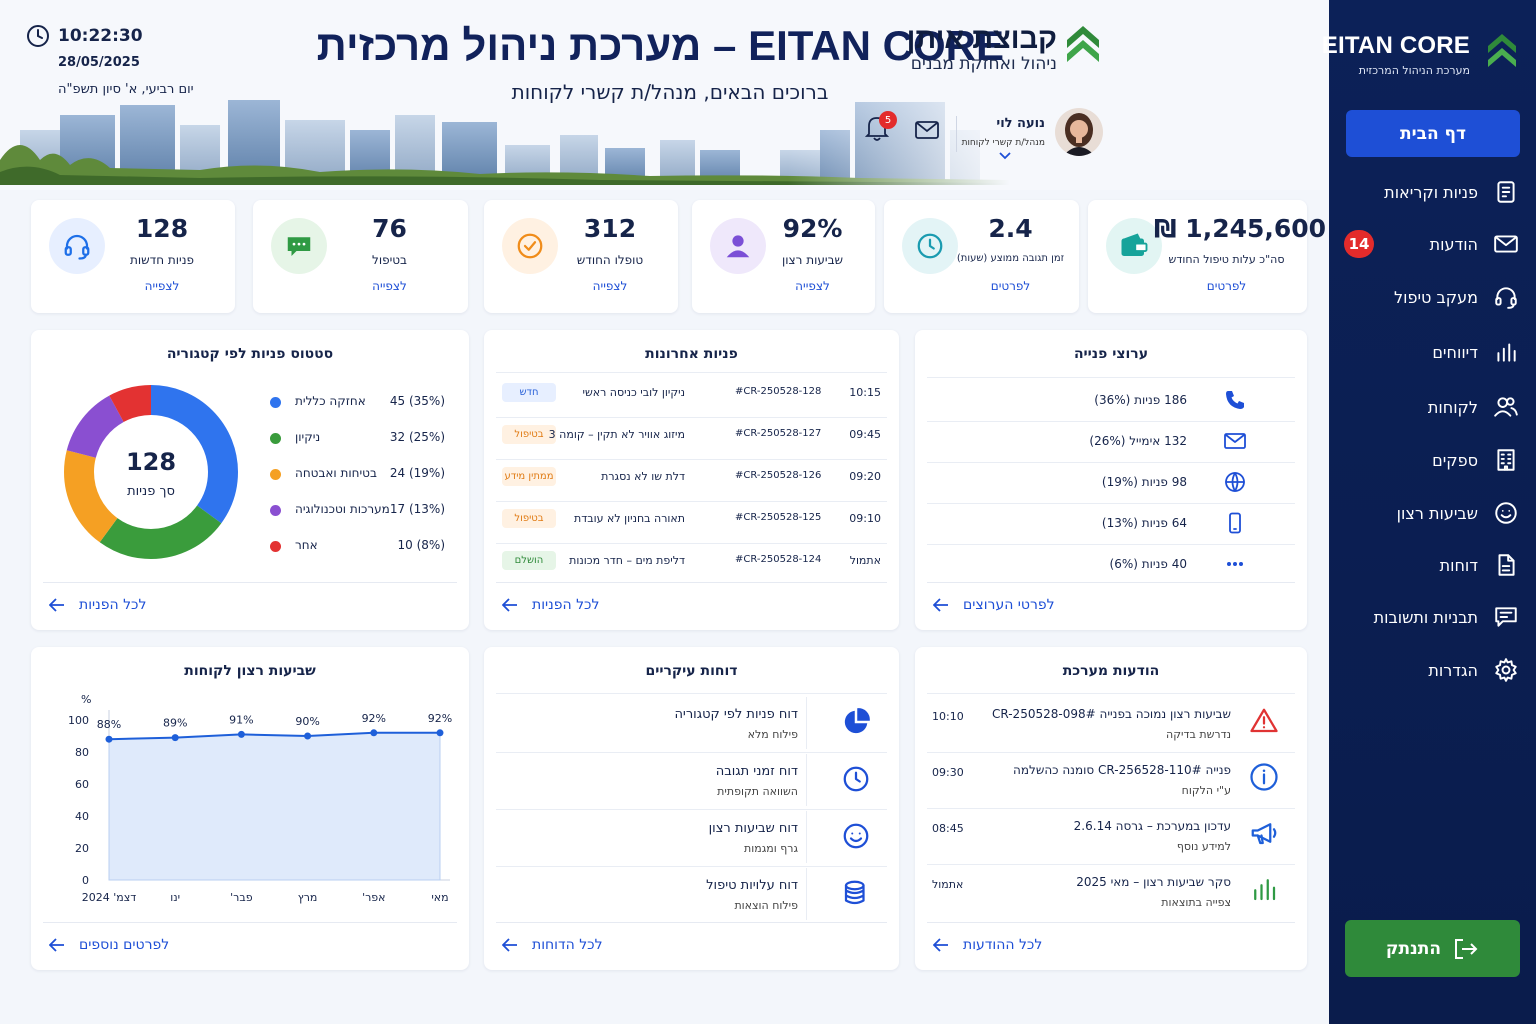  Describe the element at coordinates (1432, 297) in the screenshot. I see `sidebar-item-headset: מעקב טיפול` at that location.